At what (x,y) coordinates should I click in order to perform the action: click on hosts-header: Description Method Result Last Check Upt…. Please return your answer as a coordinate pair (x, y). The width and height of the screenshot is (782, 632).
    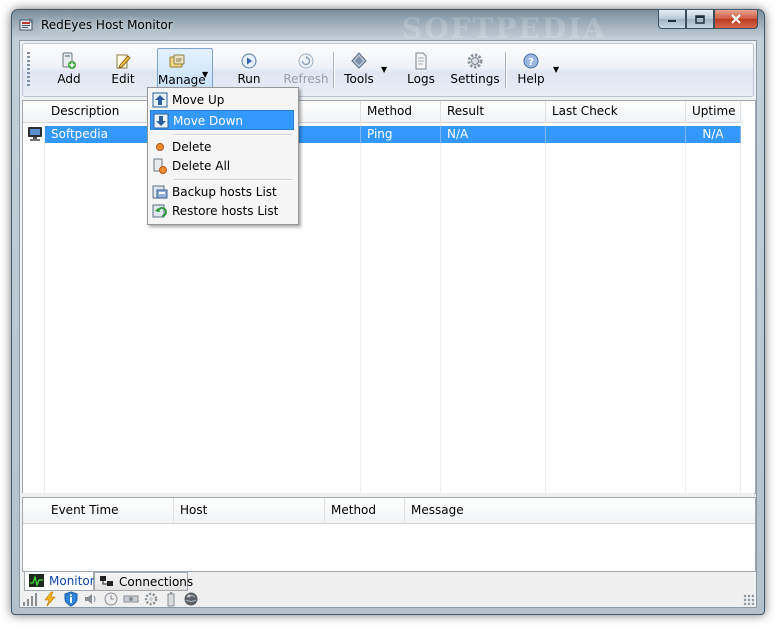
    Looking at the image, I should click on (383, 112).